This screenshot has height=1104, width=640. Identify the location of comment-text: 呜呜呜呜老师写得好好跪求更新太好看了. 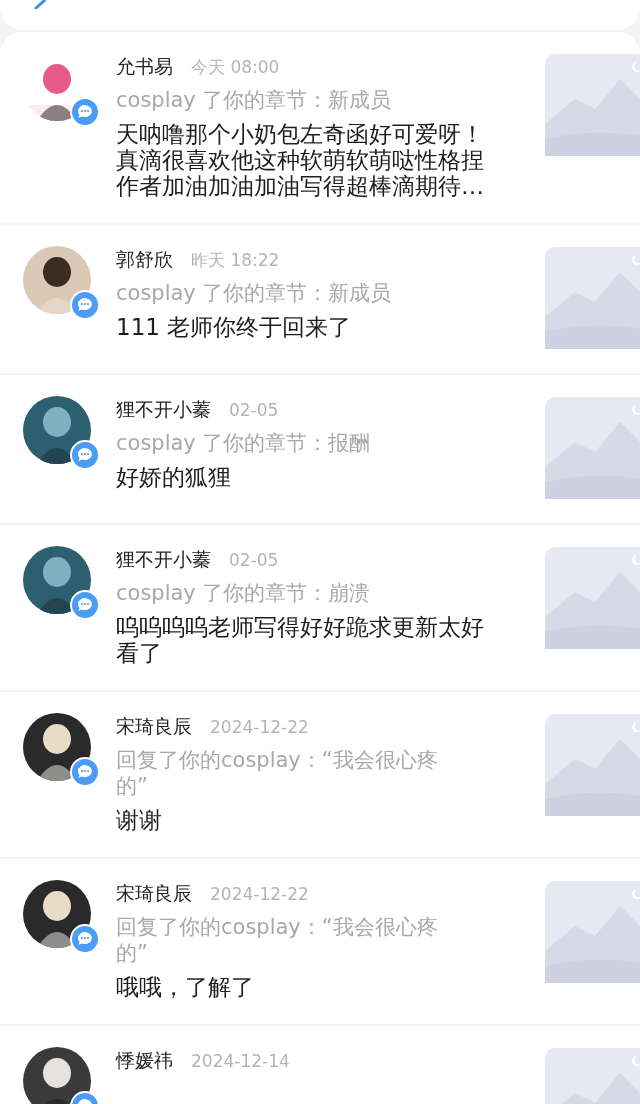
(300, 640).